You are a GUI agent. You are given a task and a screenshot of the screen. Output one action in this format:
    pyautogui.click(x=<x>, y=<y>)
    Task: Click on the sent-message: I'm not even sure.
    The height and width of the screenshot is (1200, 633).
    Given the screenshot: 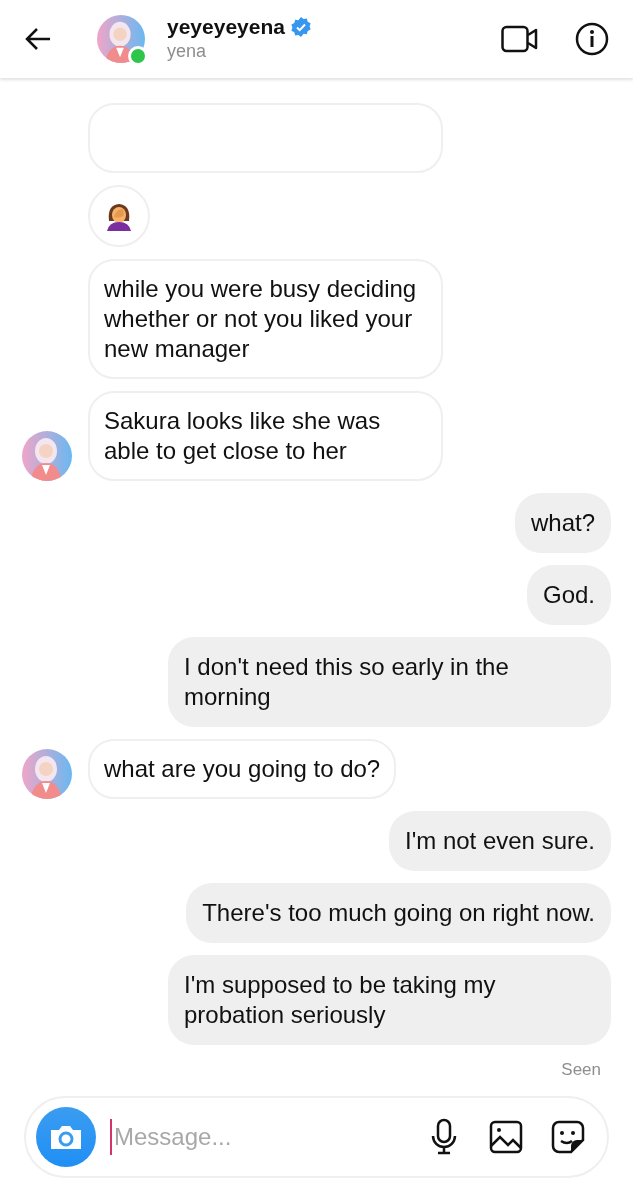 What is the action you would take?
    pyautogui.click(x=500, y=840)
    